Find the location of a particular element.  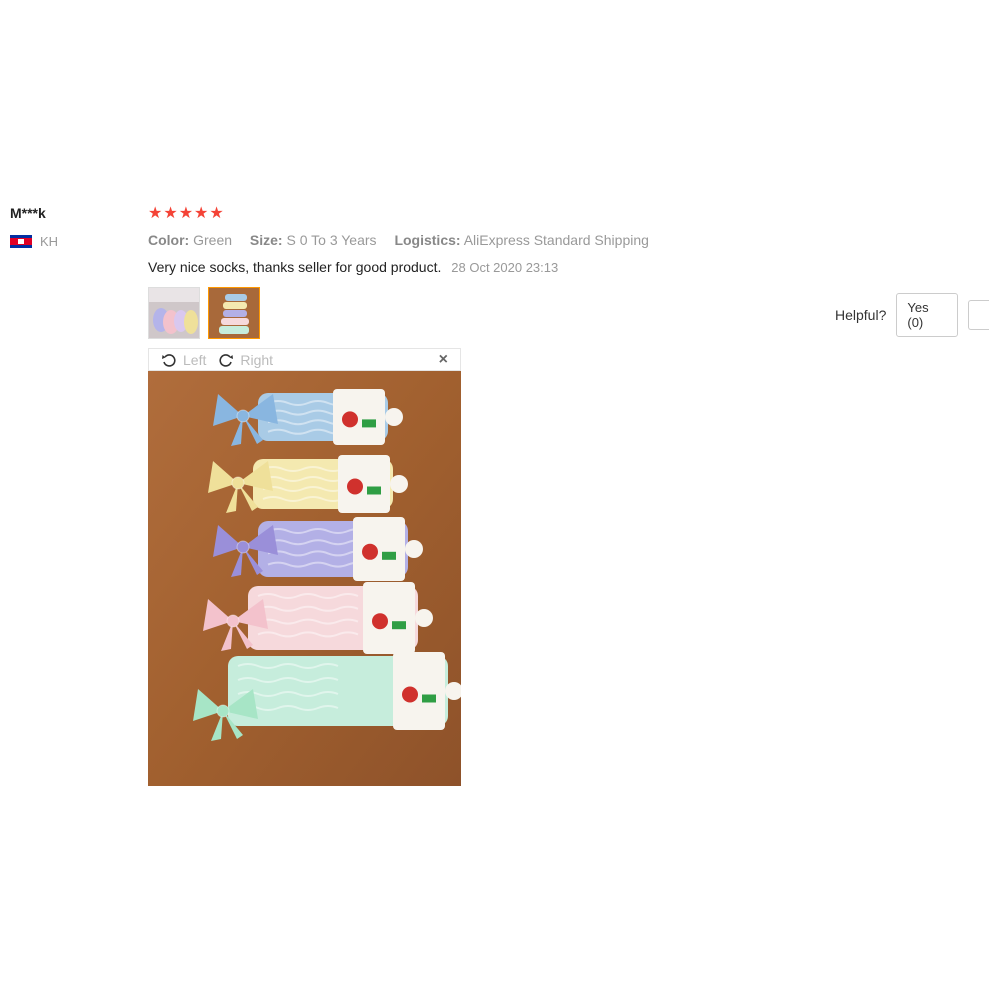

rotate-left-label: Left is located at coordinates (195, 359).